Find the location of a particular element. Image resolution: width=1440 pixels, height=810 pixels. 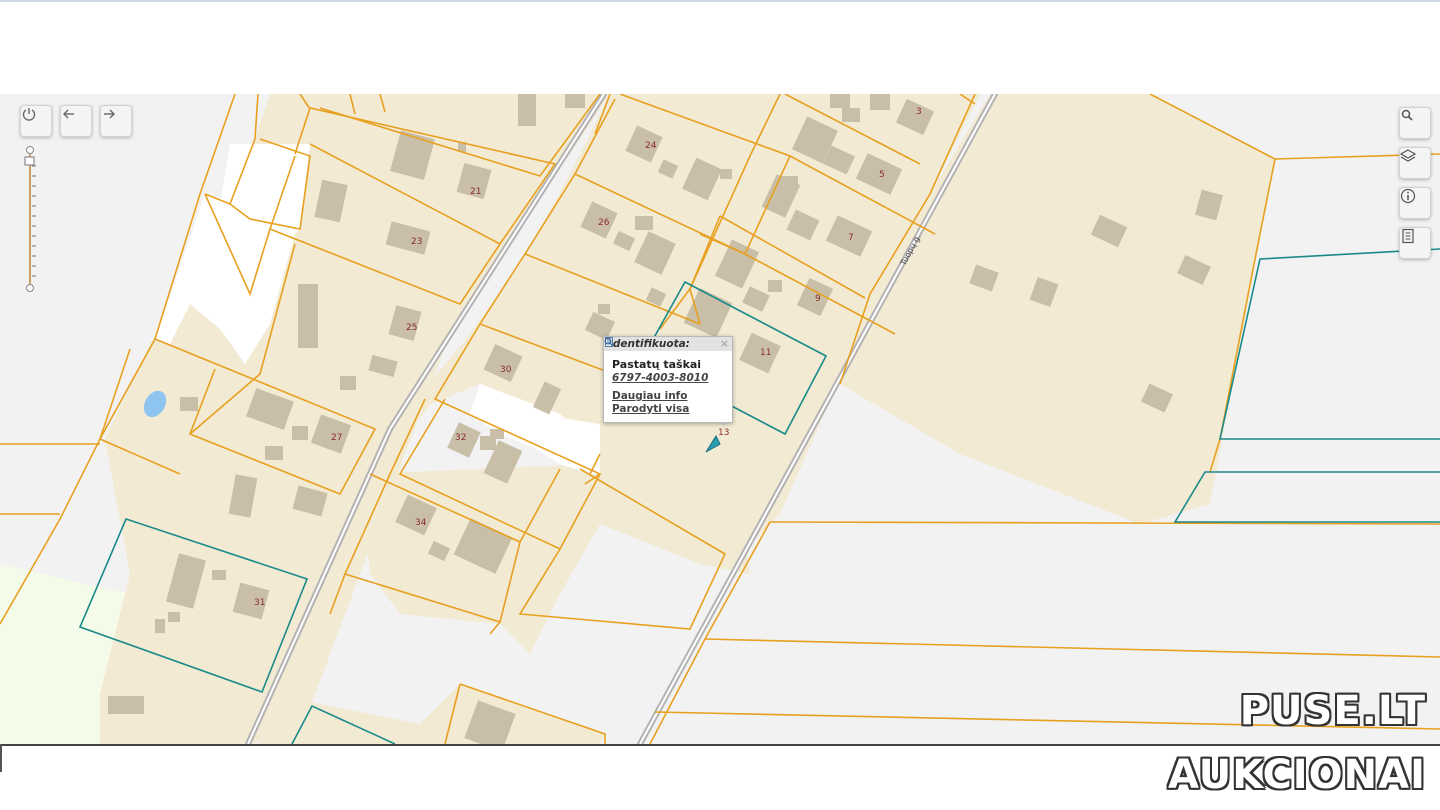

house-number-13: 13 is located at coordinates (723, 433).